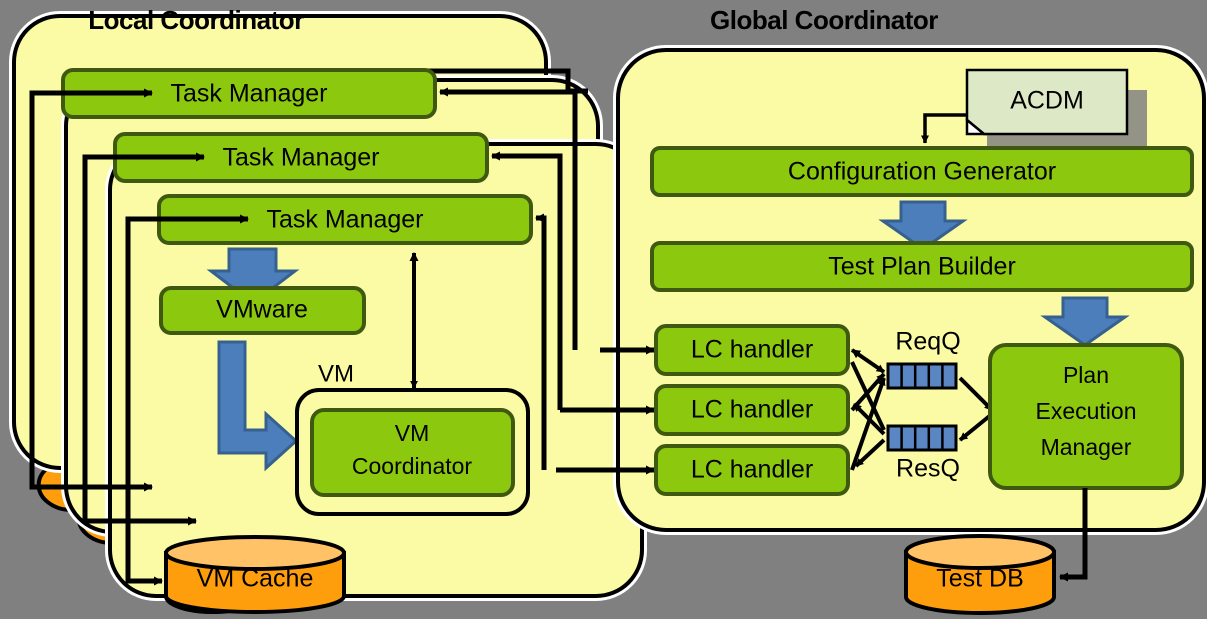 The image size is (1207, 619). What do you see at coordinates (824, 20) in the screenshot?
I see `global-coordinator-title: Global Coordinator` at bounding box center [824, 20].